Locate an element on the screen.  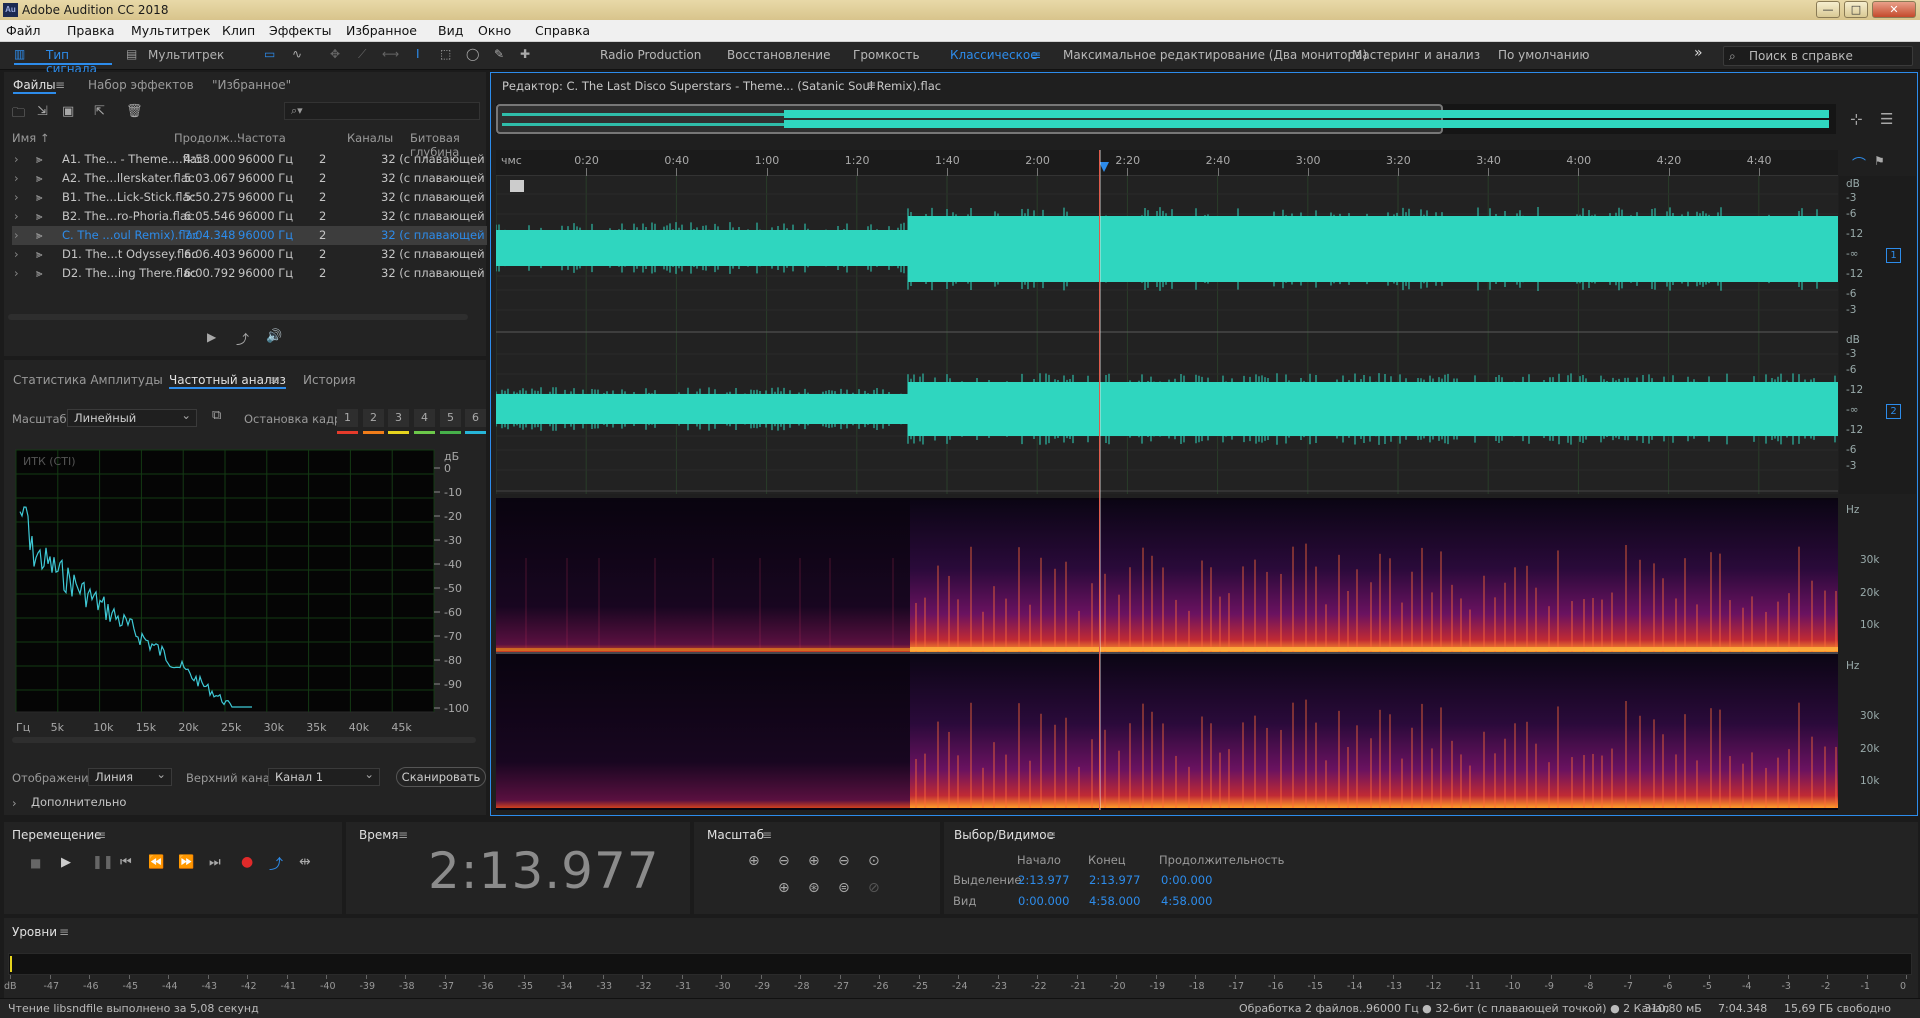
analysis-menu-icon: ≡ is located at coordinates (275, 380).